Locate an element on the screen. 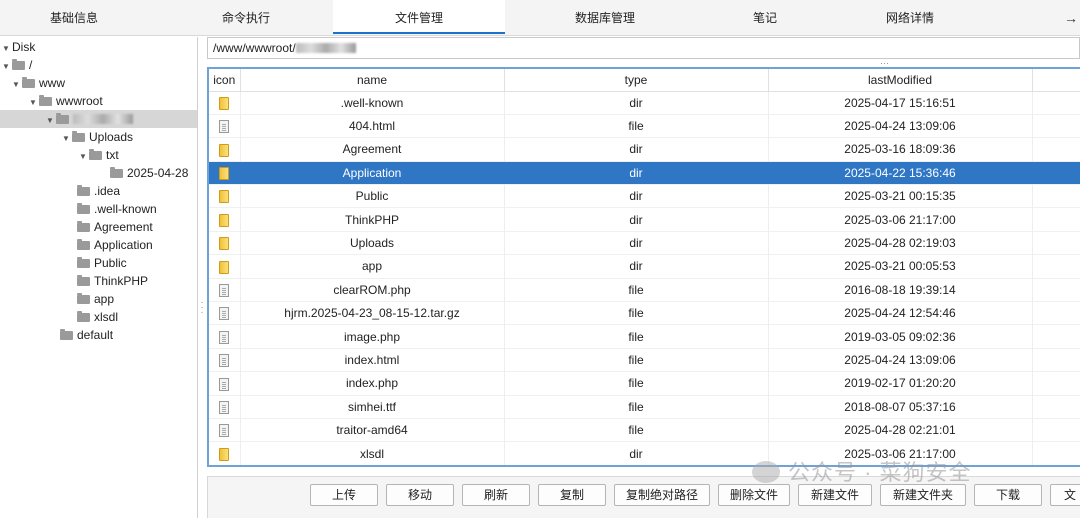 The image size is (1080, 518). tree-node-well-known: .well-known is located at coordinates (117, 209).